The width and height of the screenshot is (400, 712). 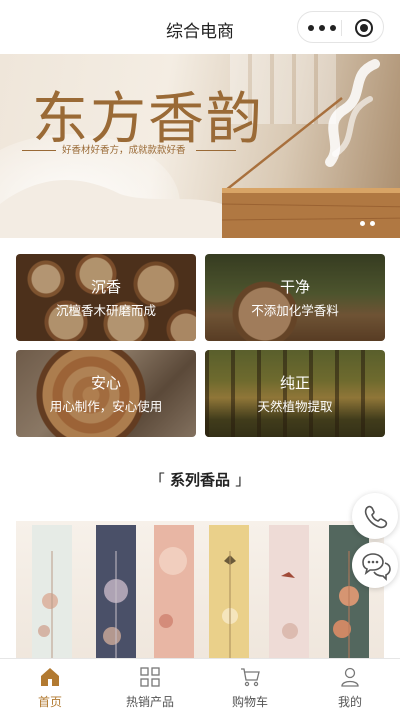 I want to click on cart-icon, so click(x=250, y=677).